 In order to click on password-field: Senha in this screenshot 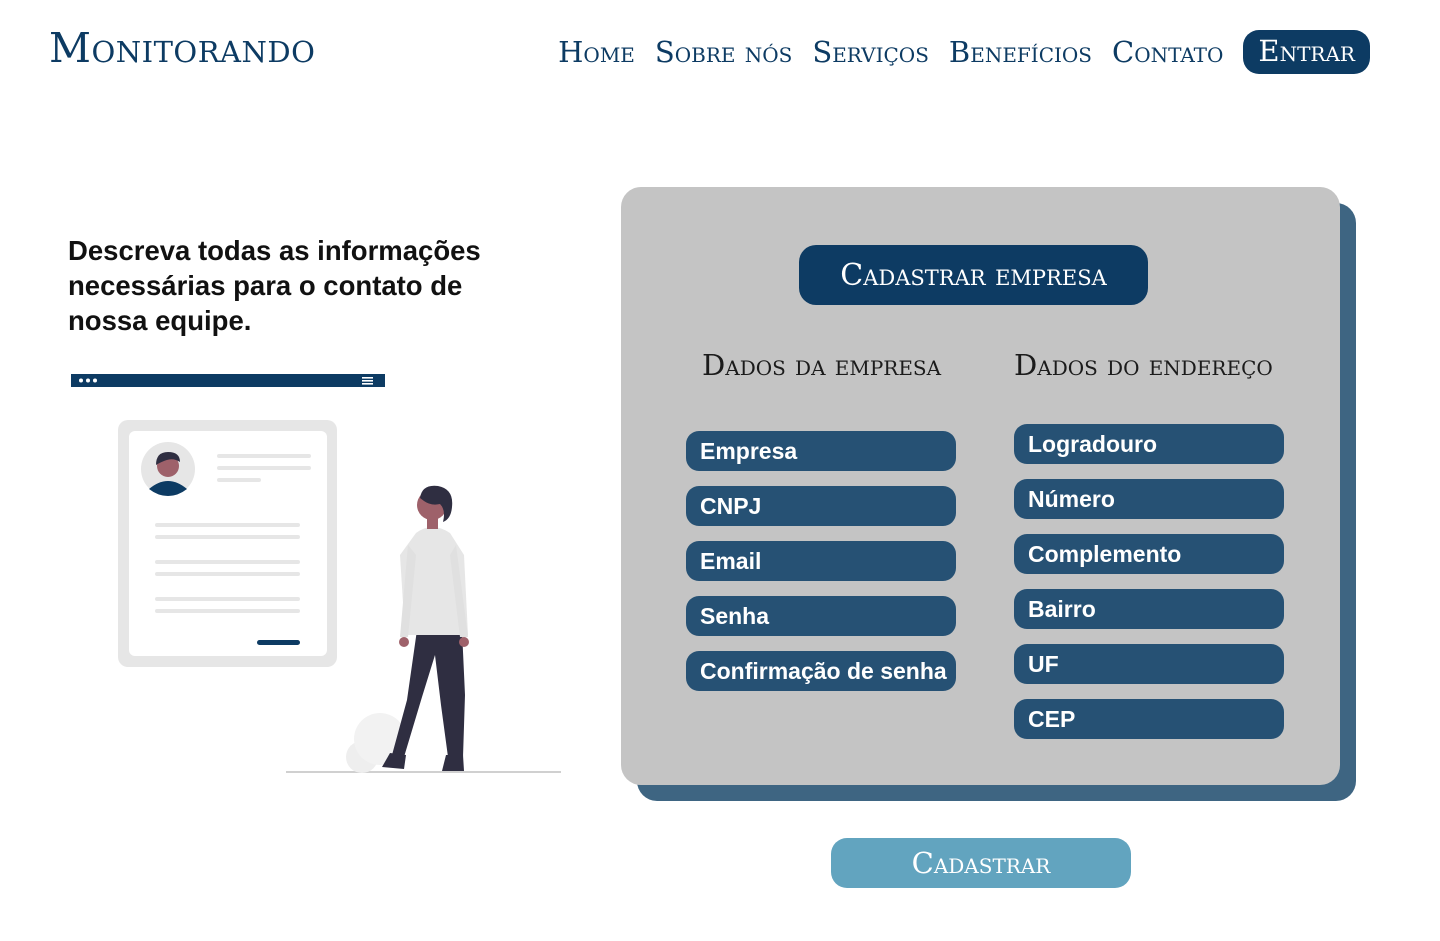, I will do `click(821, 616)`.